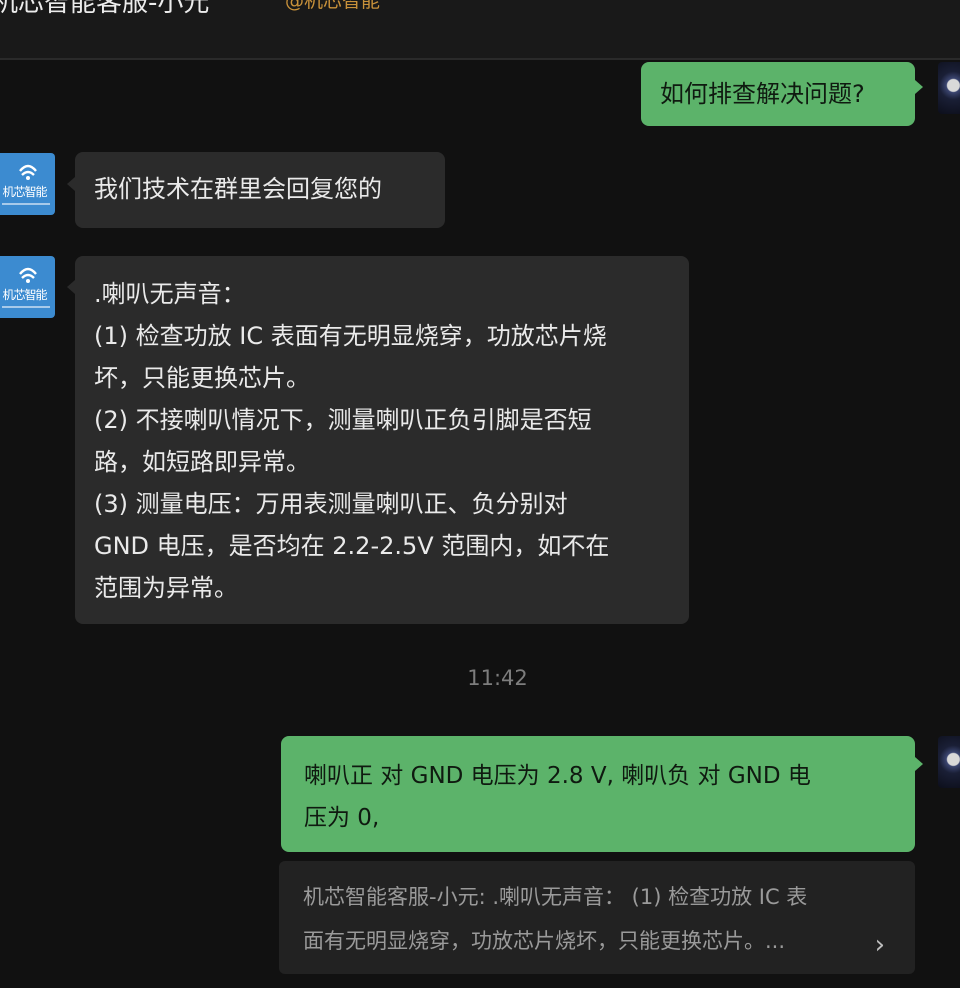  Describe the element at coordinates (762, 94) in the screenshot. I see `message-text: 如何排查解决问题?` at that location.